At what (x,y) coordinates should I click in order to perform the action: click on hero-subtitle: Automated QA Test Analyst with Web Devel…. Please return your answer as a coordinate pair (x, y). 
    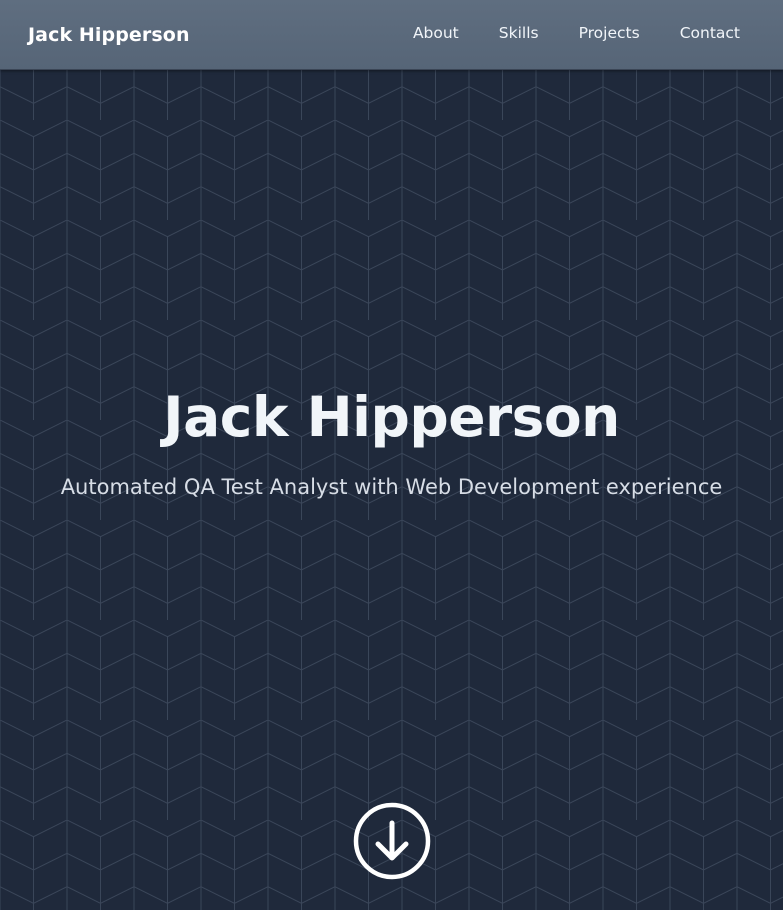
    Looking at the image, I should click on (391, 487).